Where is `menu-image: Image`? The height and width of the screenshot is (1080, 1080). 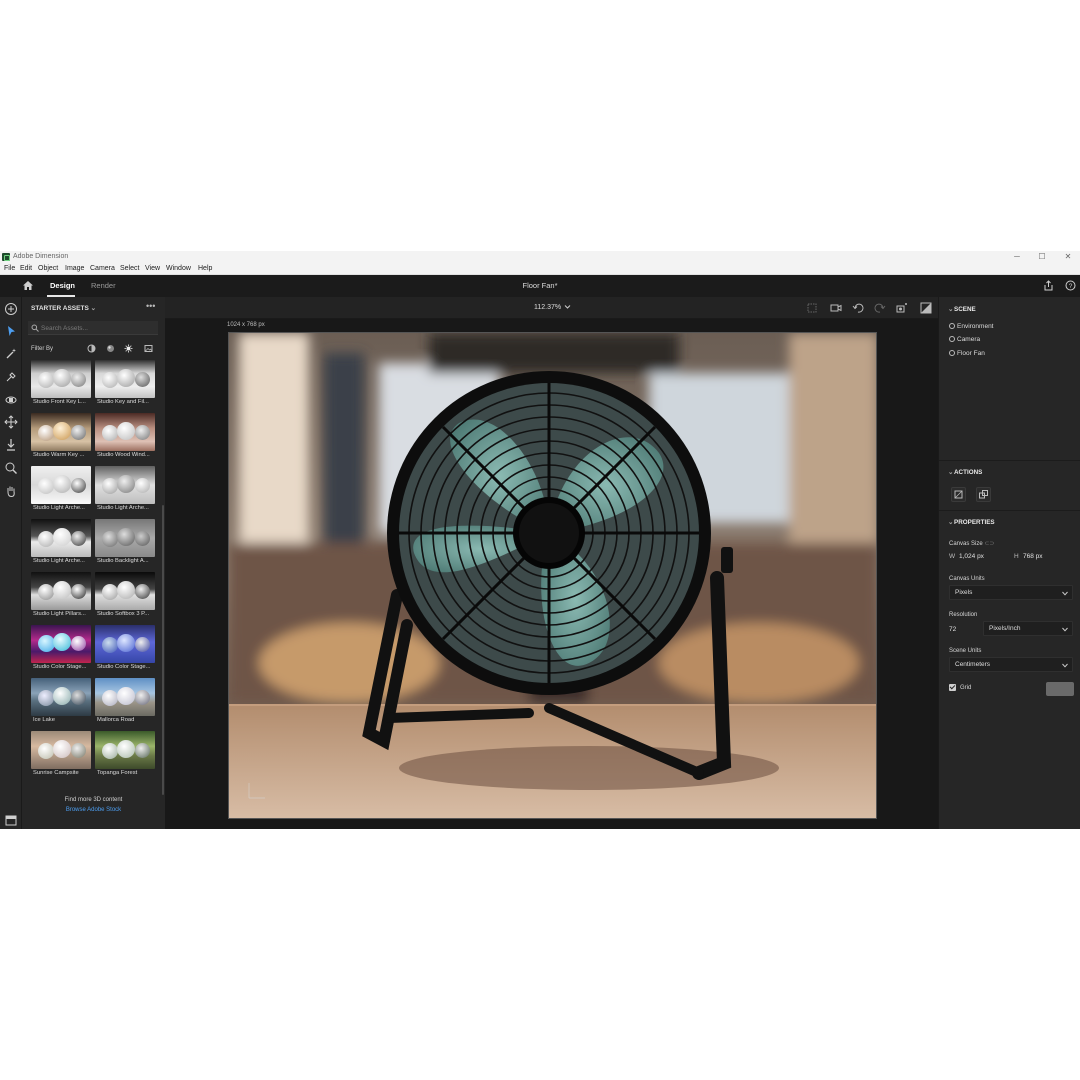 menu-image: Image is located at coordinates (74, 268).